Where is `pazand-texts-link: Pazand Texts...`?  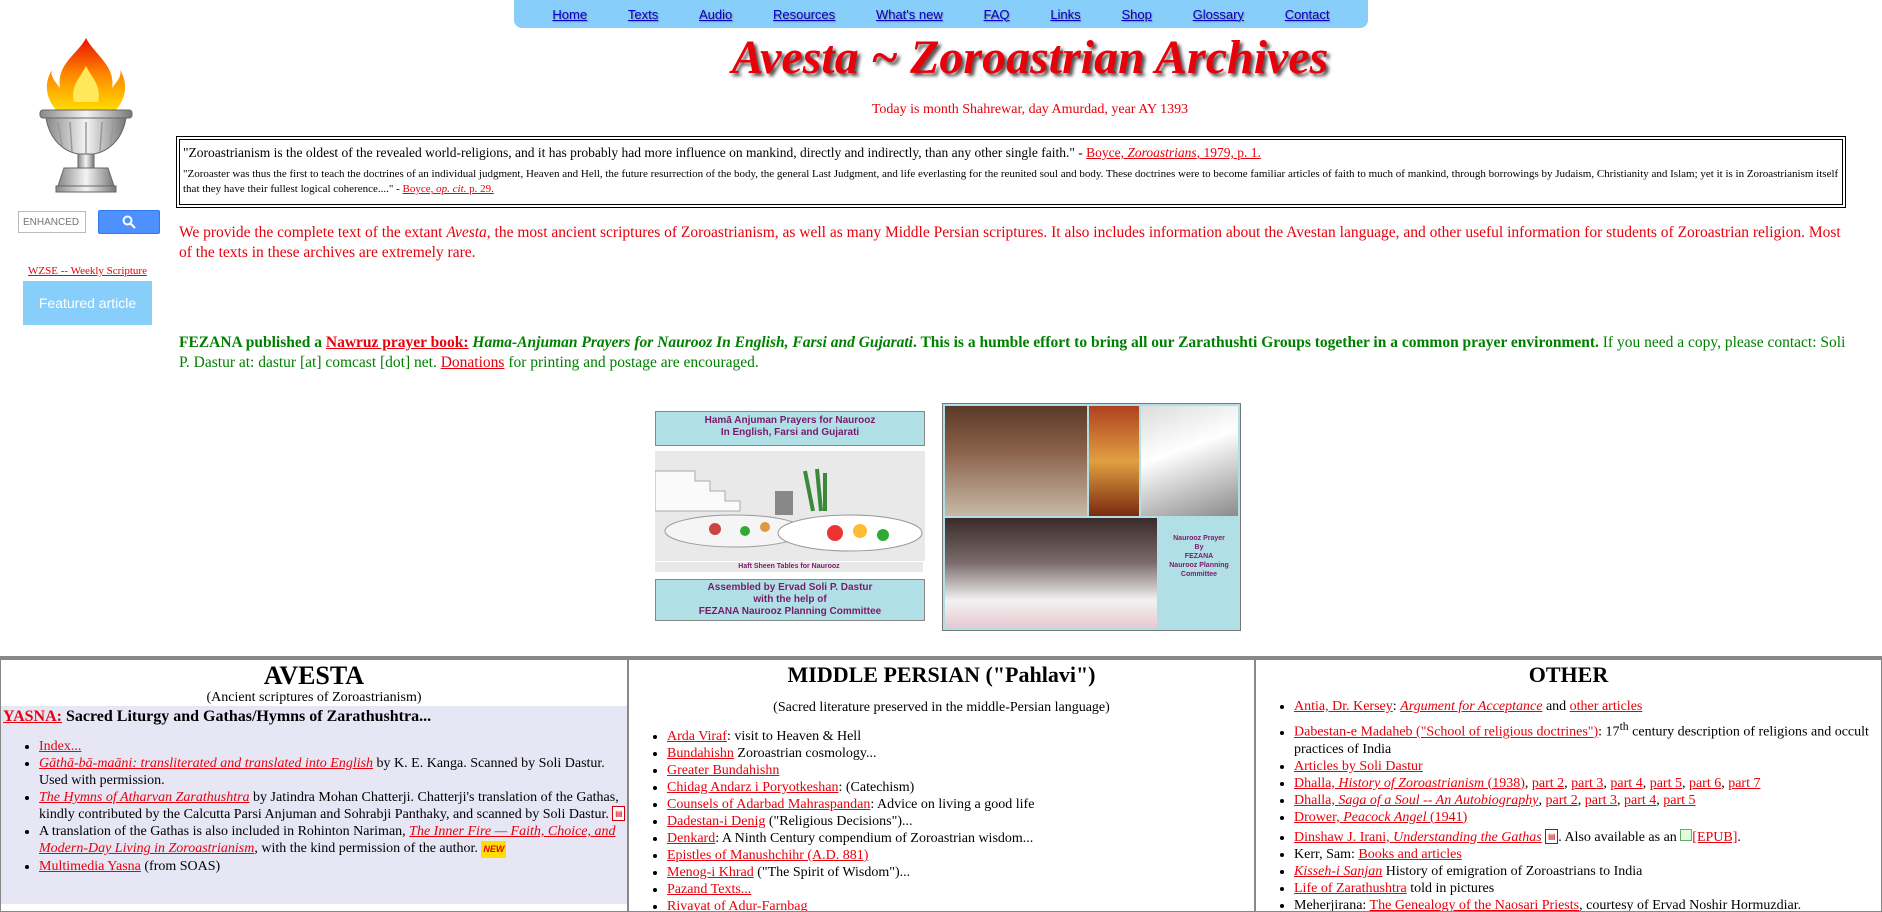
pazand-texts-link: Pazand Texts... is located at coordinates (709, 889).